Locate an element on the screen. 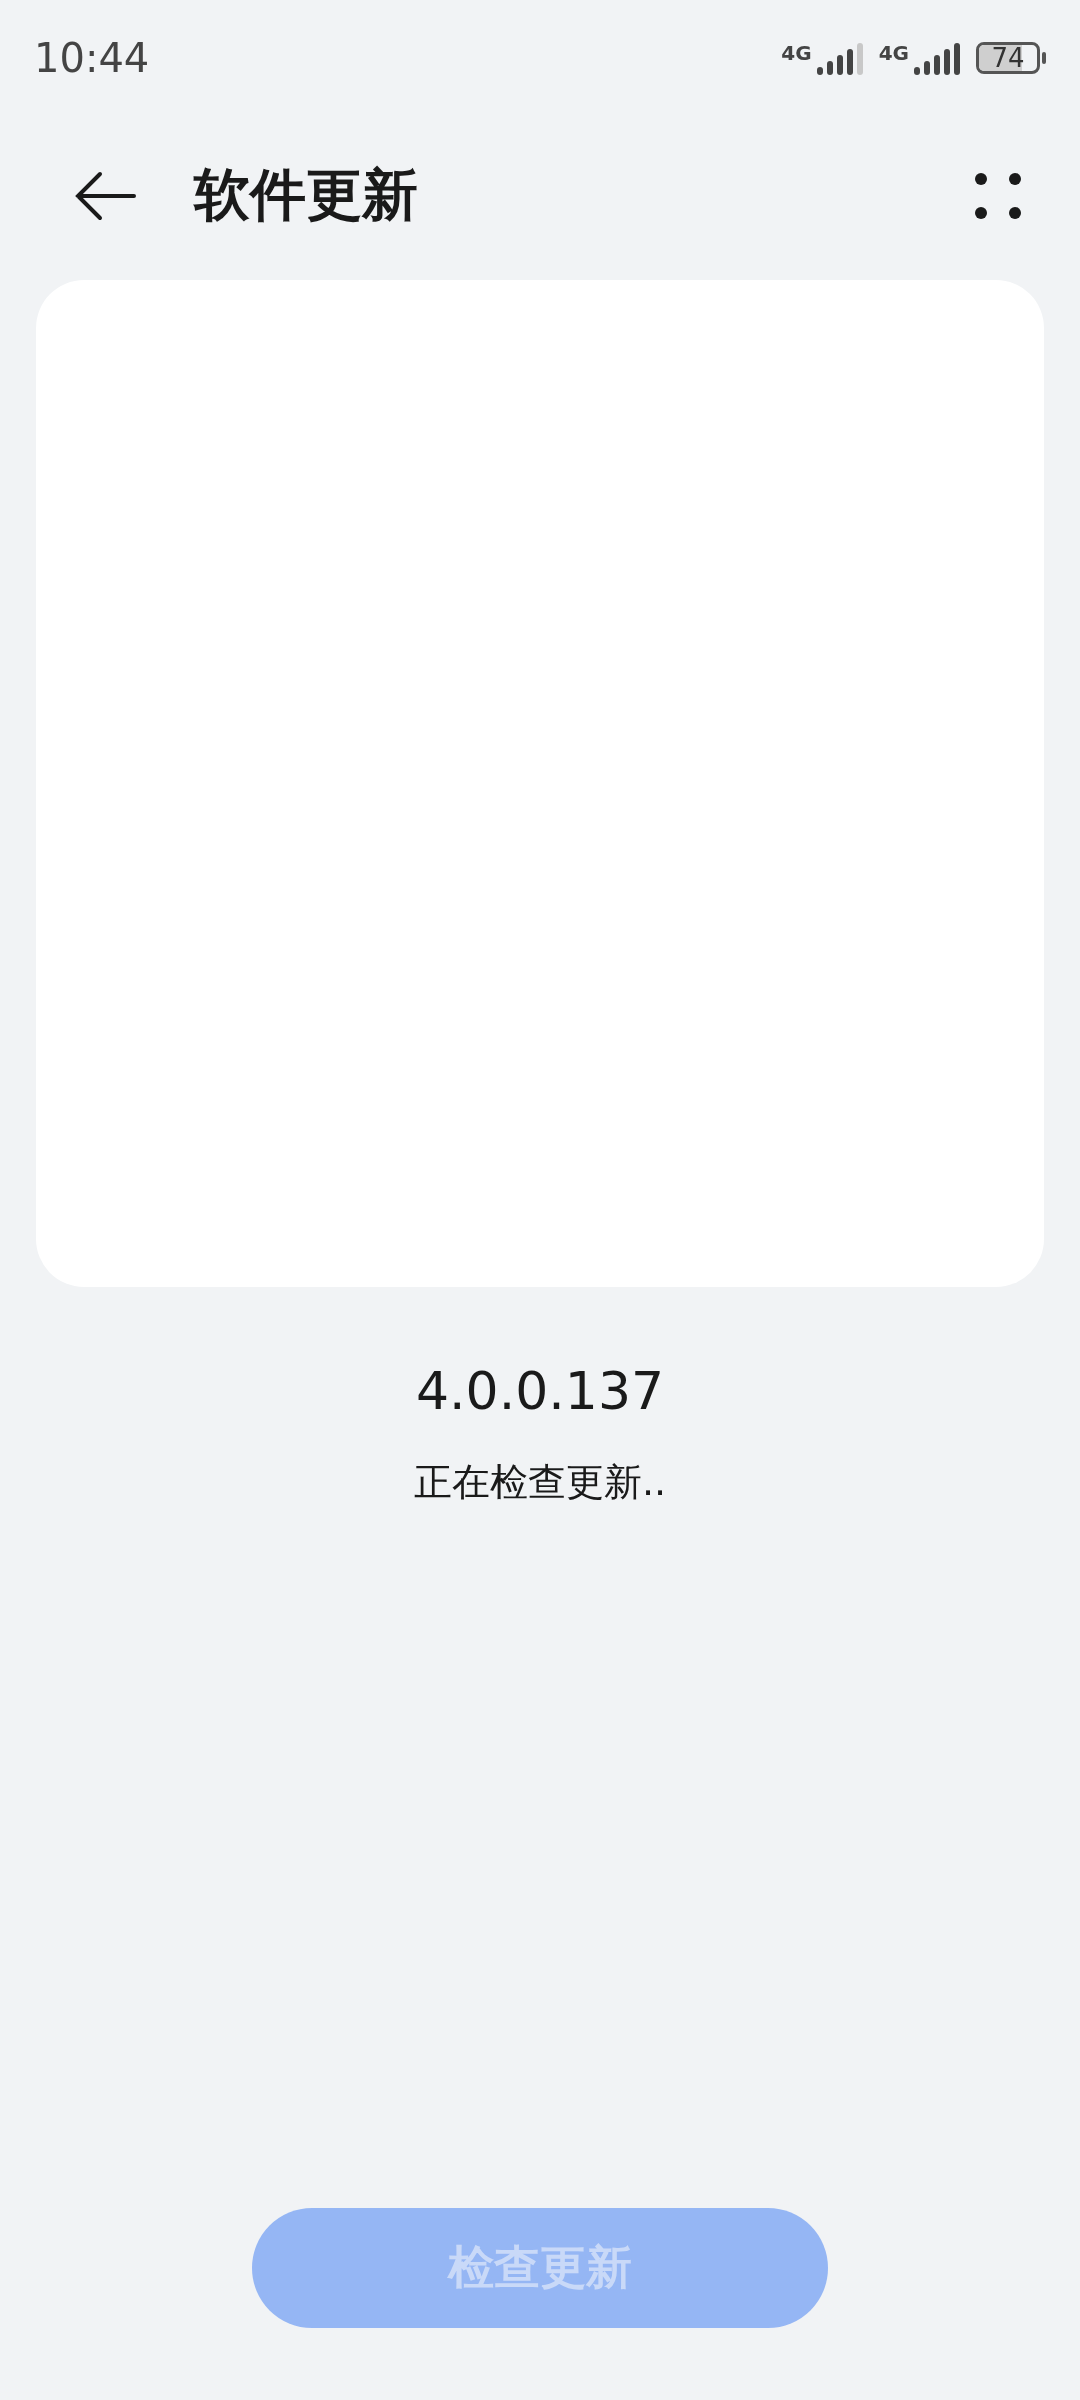  version-number: 4.0.0.137 is located at coordinates (540, 1391).